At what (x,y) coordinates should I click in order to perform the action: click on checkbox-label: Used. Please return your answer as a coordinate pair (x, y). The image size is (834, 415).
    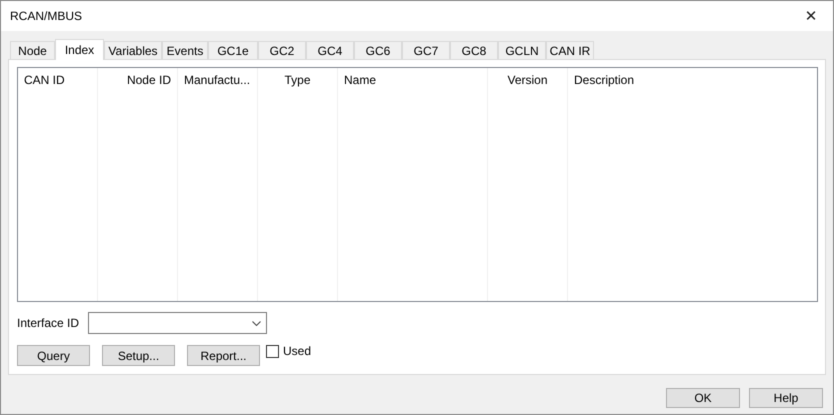
    Looking at the image, I should click on (297, 351).